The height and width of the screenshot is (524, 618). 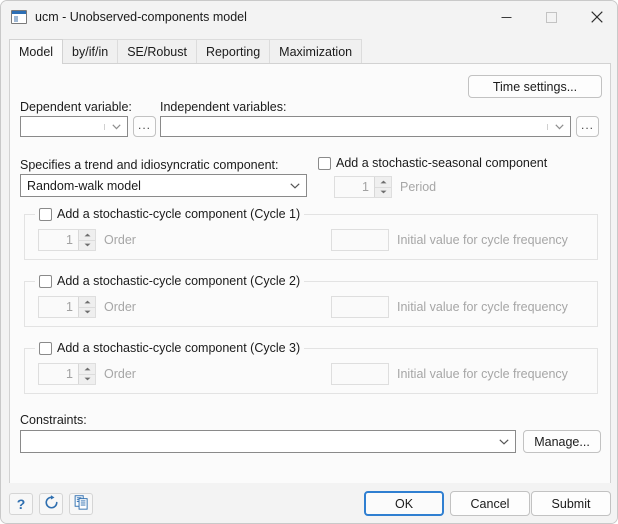 I want to click on cycle-3-initial-value-label: Initial value for cycle frequency, so click(x=482, y=374).